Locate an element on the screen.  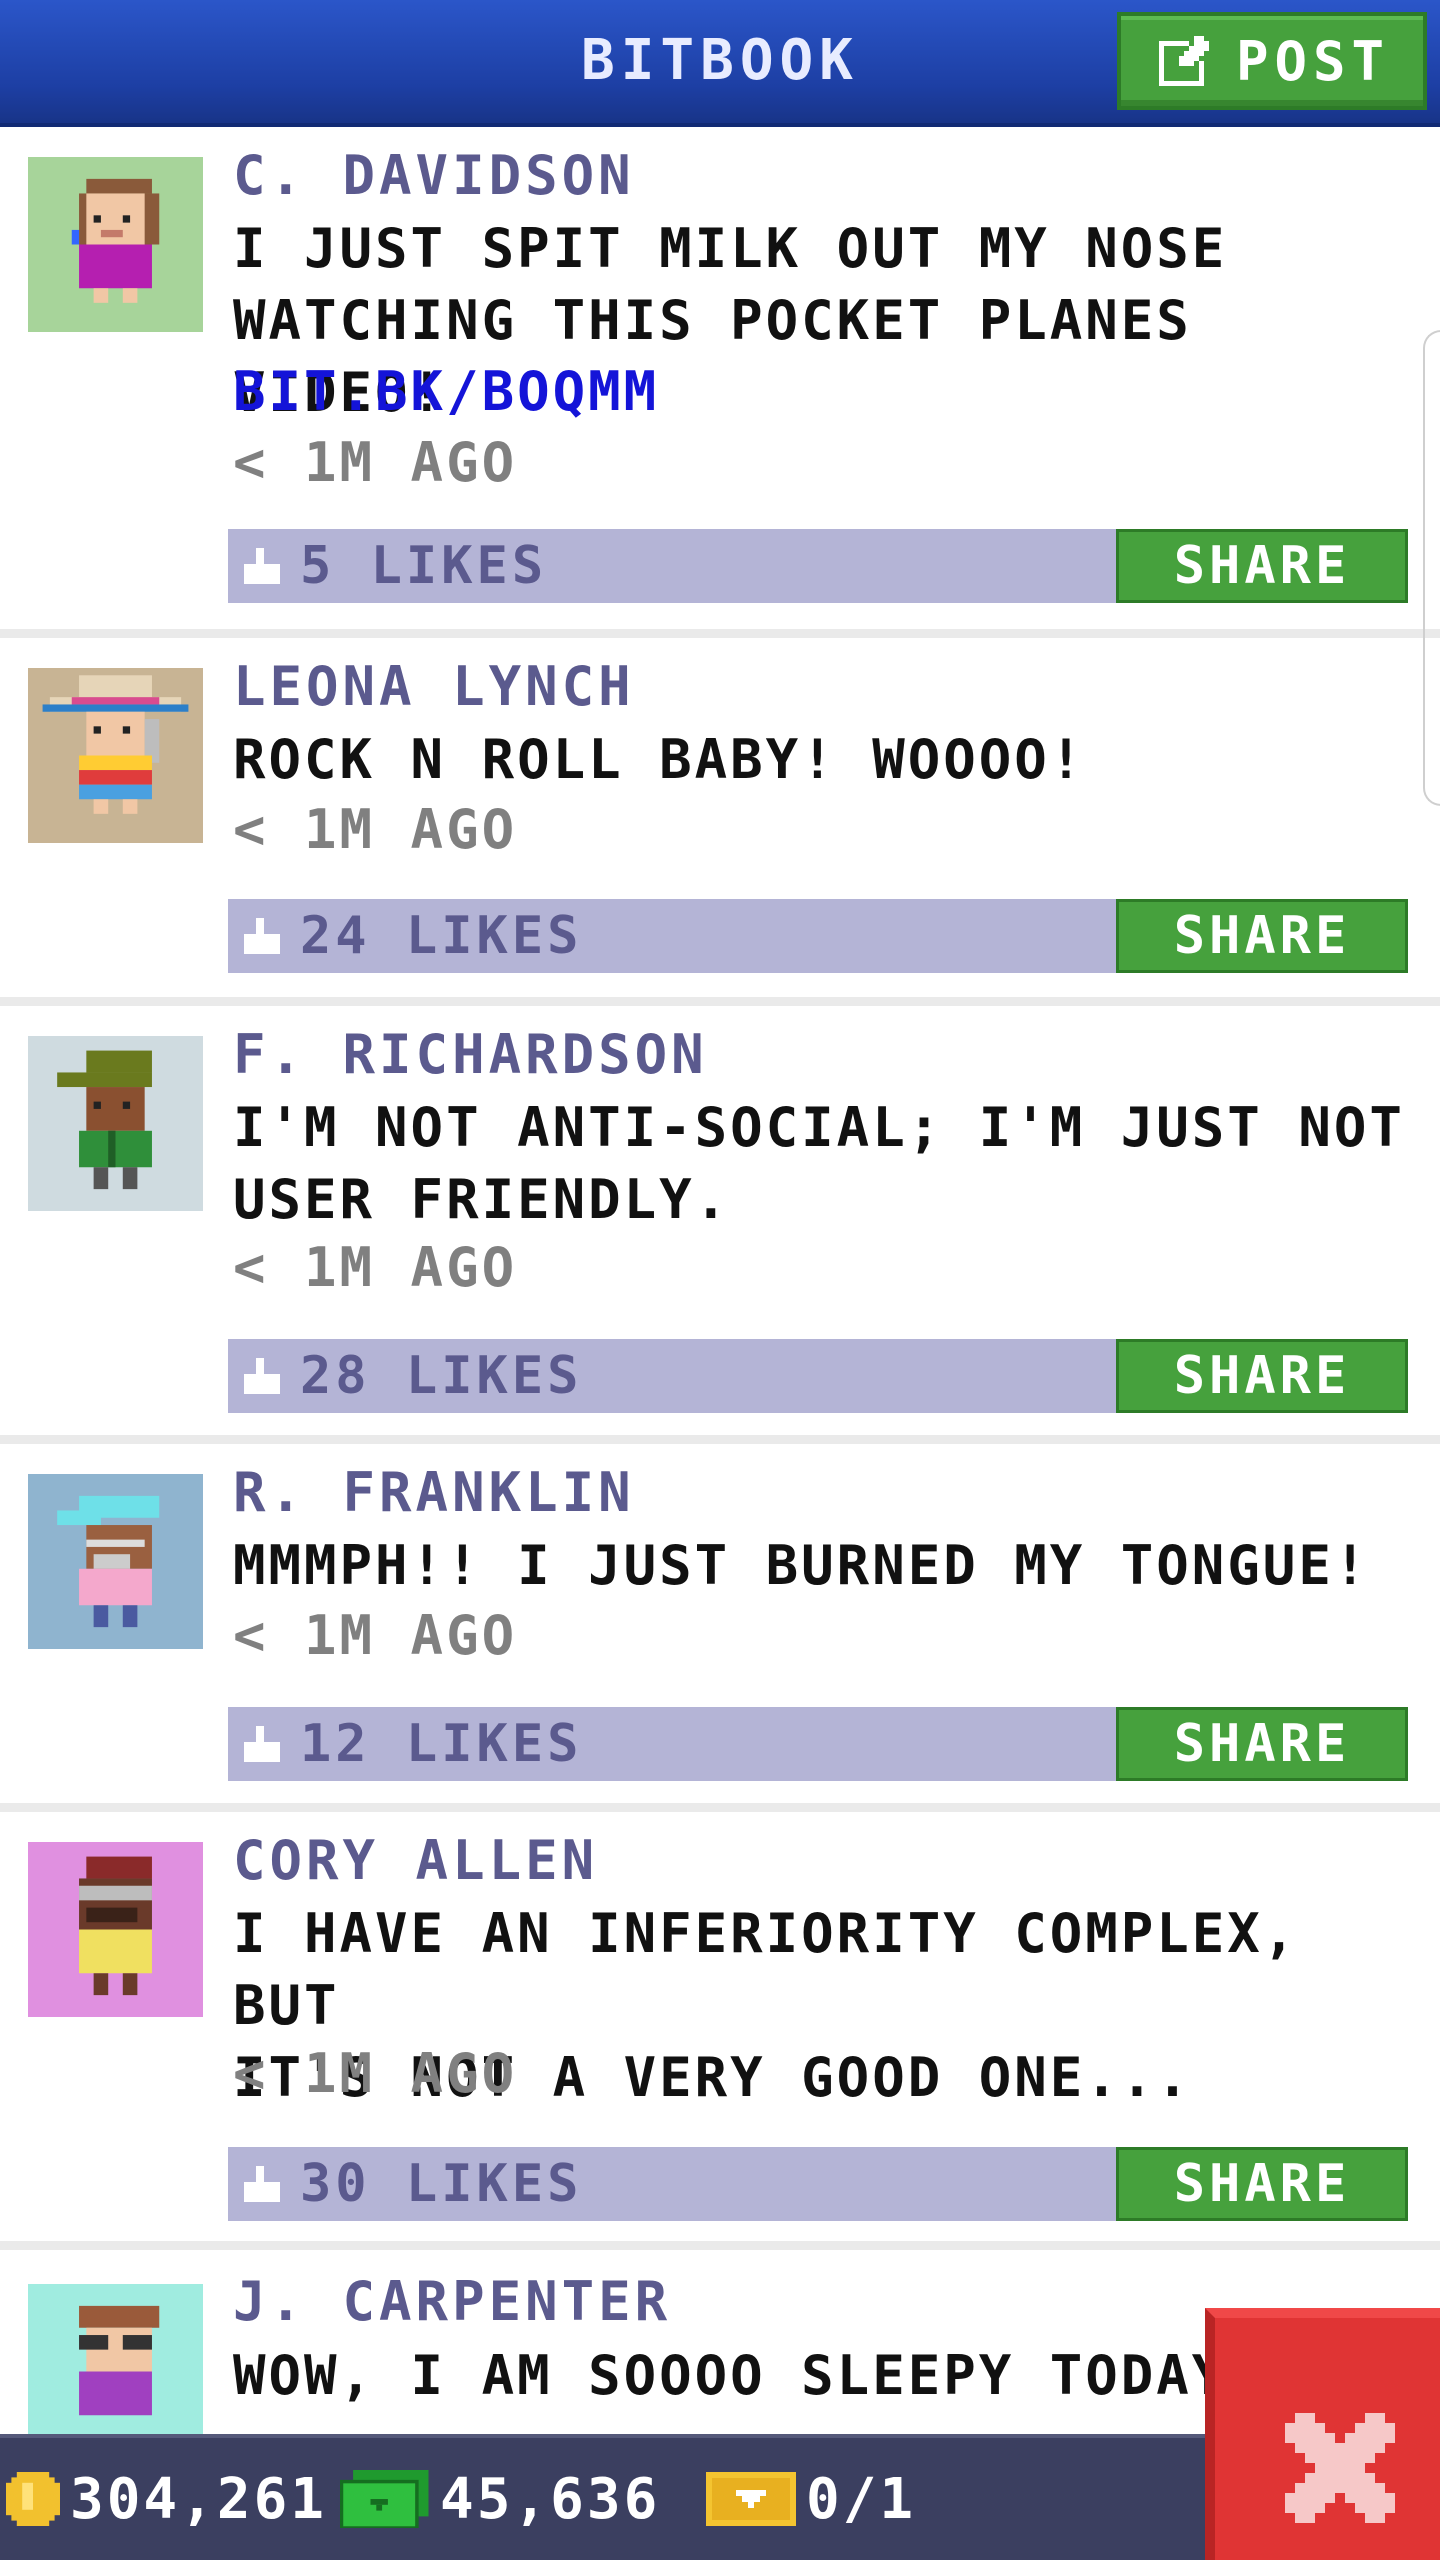
like-bar: 24 LIKES SHARE is located at coordinates (818, 936).